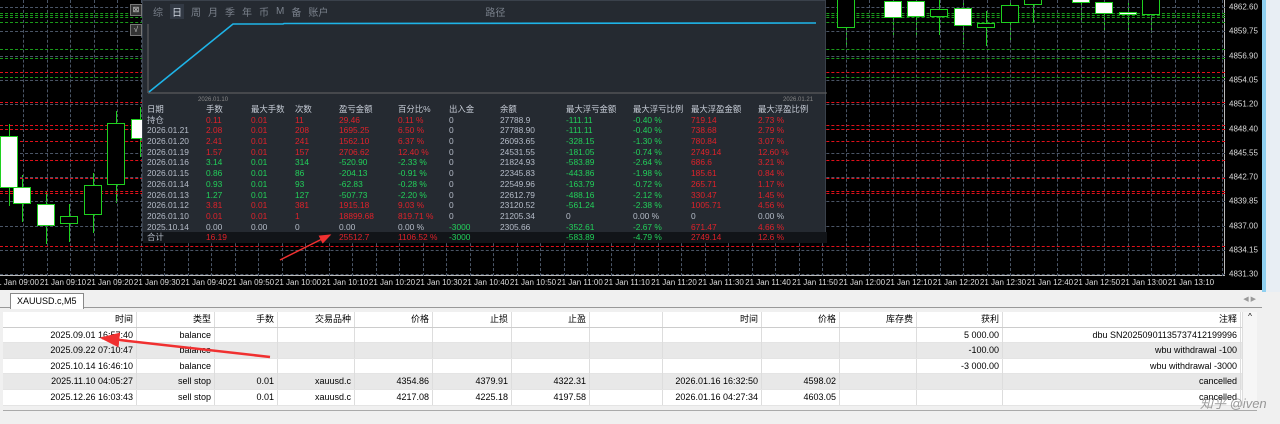 The width and height of the screenshot is (1280, 424). What do you see at coordinates (771, 194) in the screenshot?
I see `stats-cell: 1.45 %` at bounding box center [771, 194].